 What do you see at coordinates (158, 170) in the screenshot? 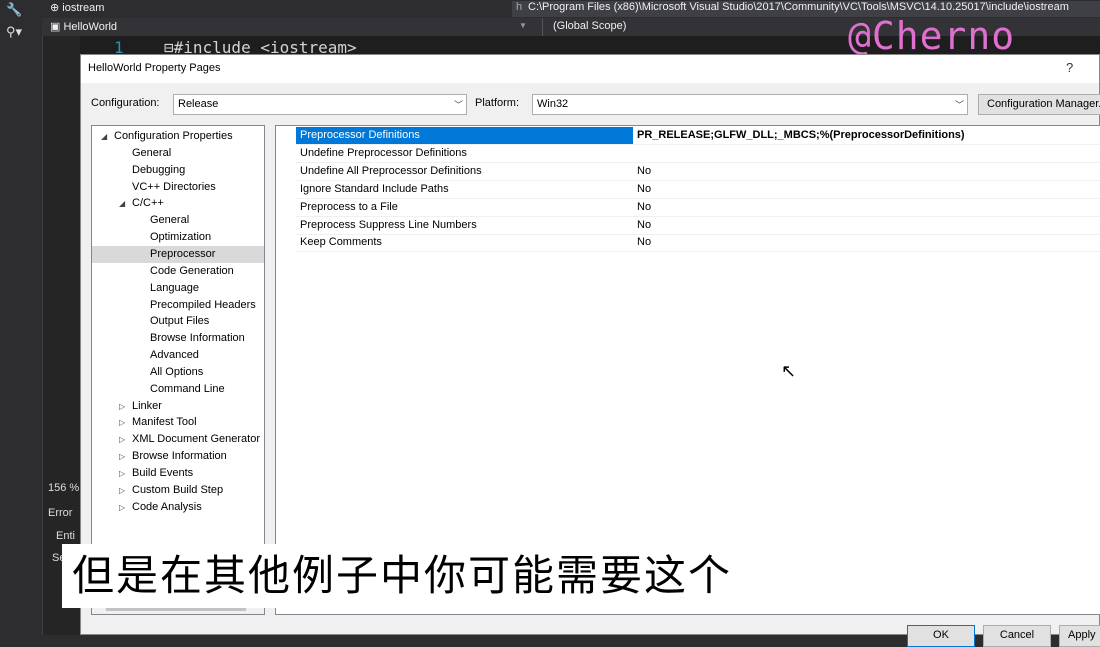
I see `tree-item: Debugging` at bounding box center [158, 170].